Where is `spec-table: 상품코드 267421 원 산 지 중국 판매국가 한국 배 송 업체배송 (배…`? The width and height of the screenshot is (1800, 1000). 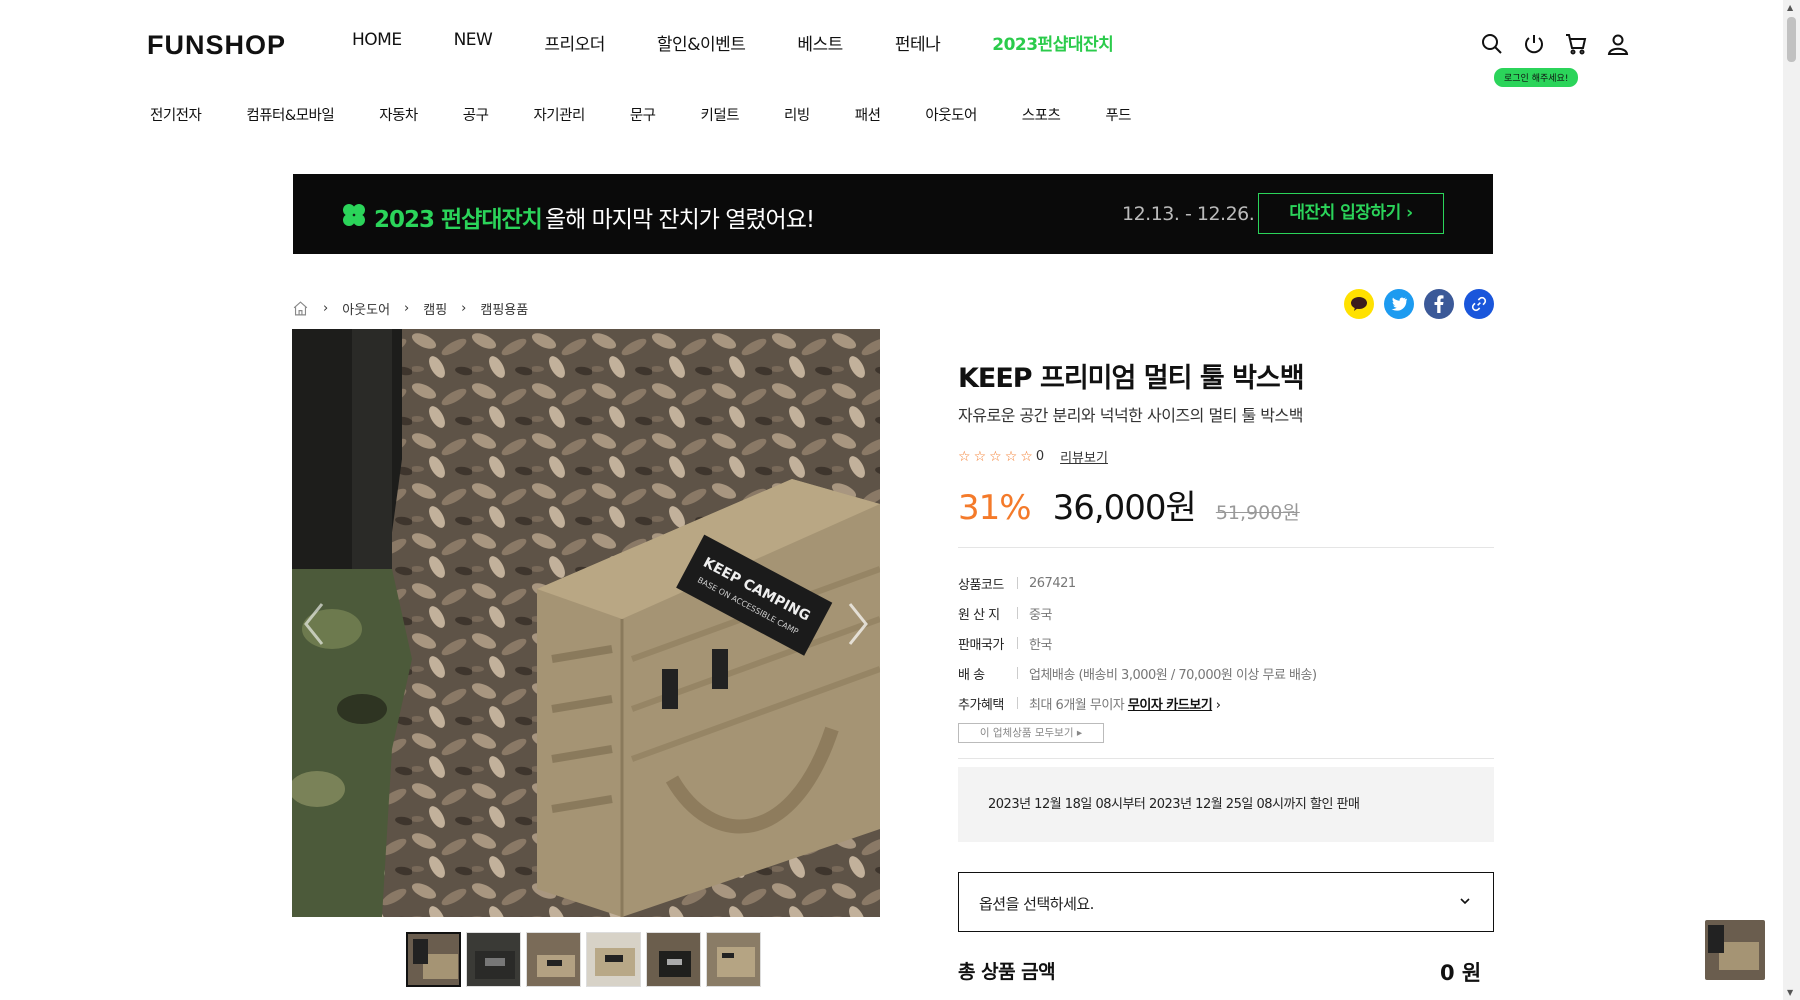 spec-table: 상품코드 267421 원 산 지 중국 판매국가 한국 배 송 업체배송 (배… is located at coordinates (1228, 643).